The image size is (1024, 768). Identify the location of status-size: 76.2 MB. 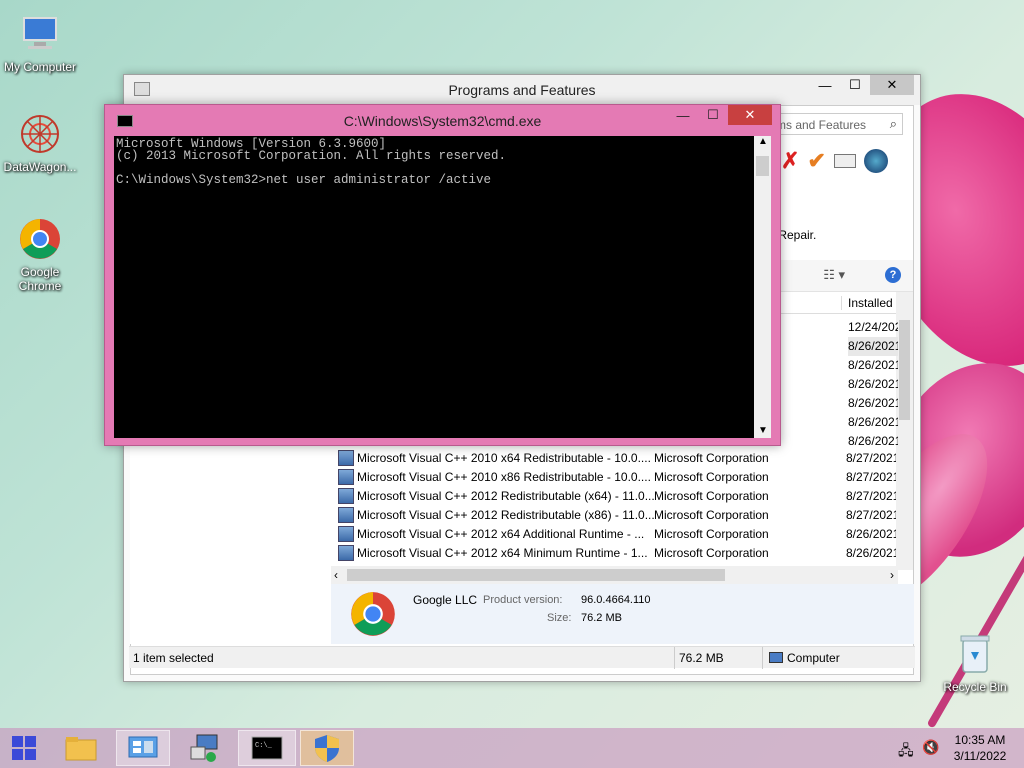
(701, 658).